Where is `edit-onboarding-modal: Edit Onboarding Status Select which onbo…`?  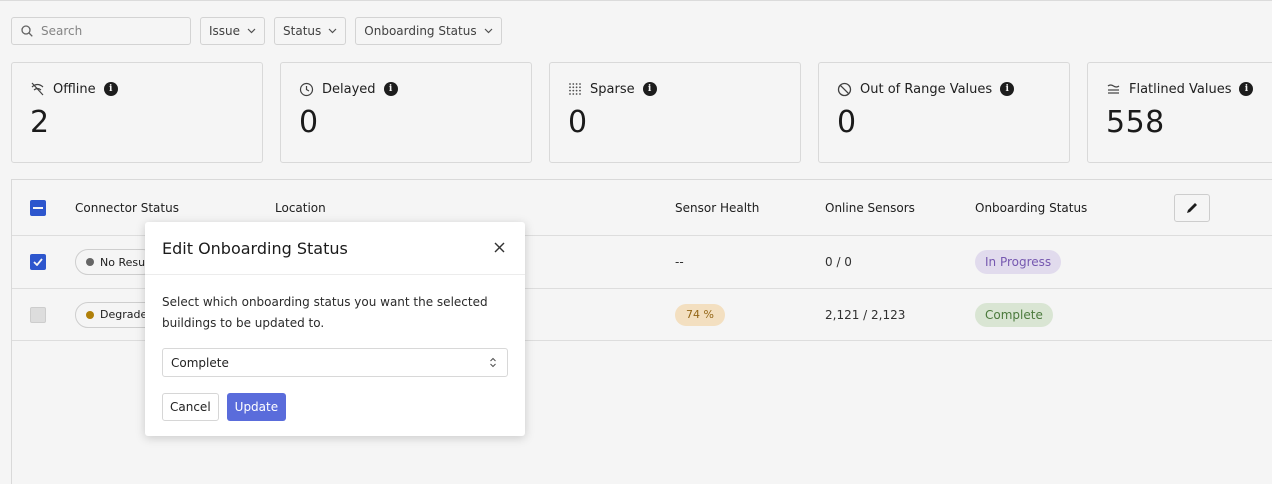
edit-onboarding-modal: Edit Onboarding Status Select which onbo… is located at coordinates (335, 329).